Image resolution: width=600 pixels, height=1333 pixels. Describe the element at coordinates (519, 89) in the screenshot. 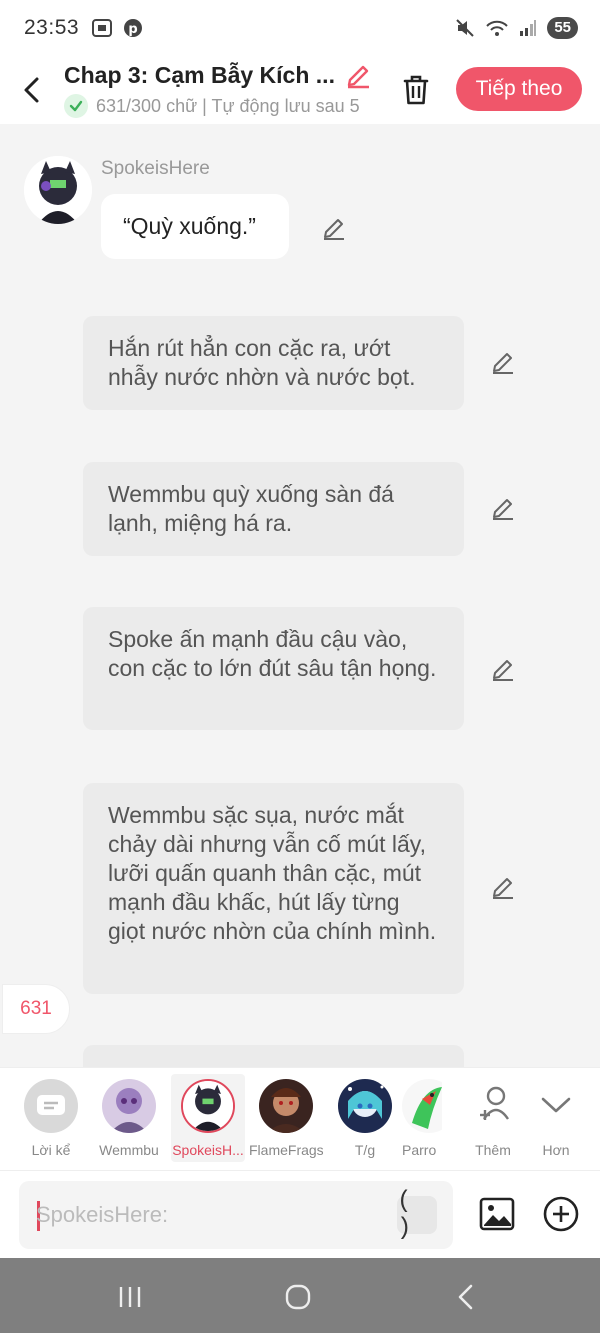

I see `next-button: Tiếp theo` at that location.